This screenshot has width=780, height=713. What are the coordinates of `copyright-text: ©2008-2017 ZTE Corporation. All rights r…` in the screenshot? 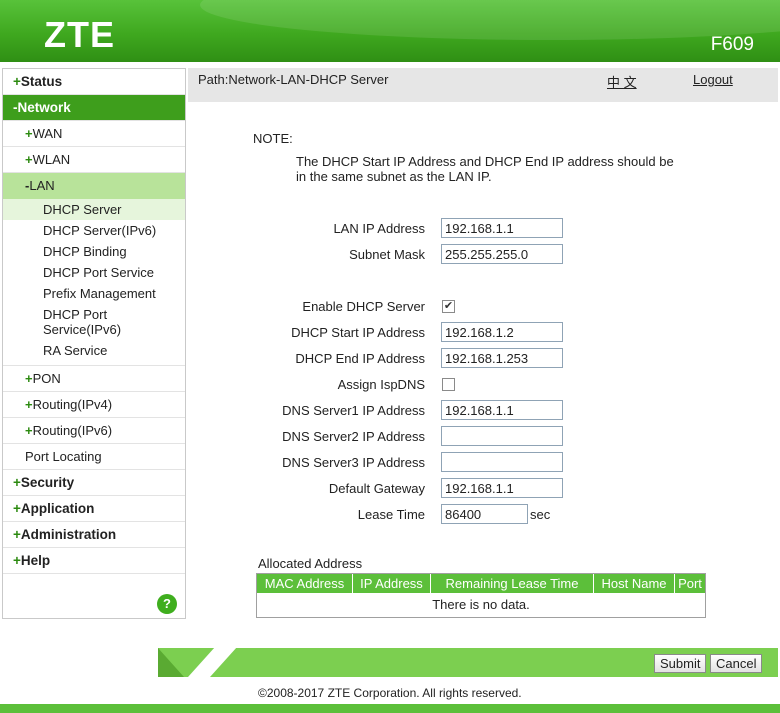 It's located at (390, 693).